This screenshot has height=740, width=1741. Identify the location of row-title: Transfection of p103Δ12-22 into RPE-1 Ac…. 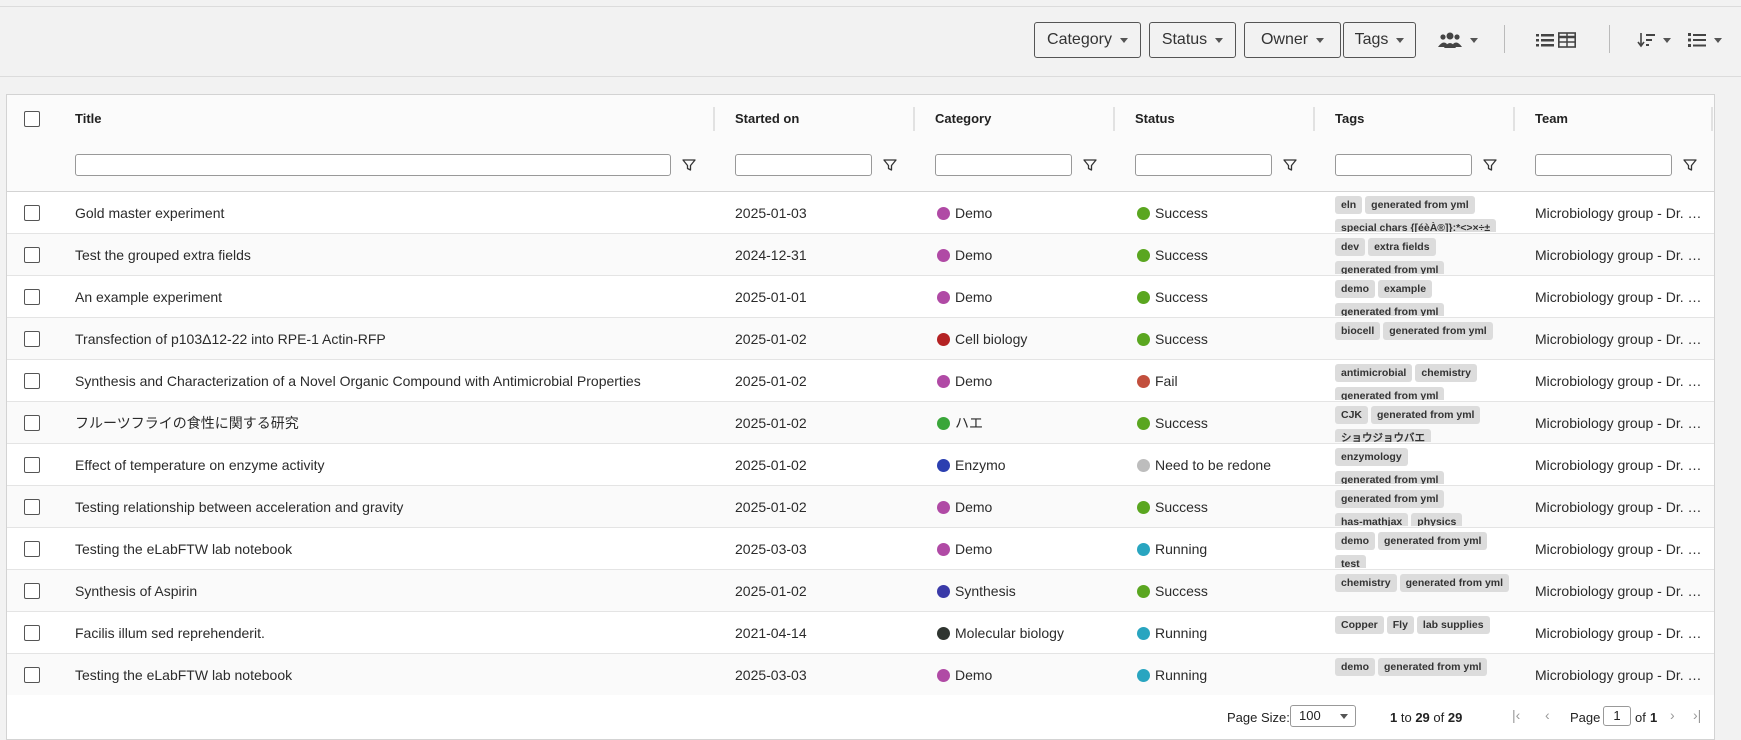
(390, 339).